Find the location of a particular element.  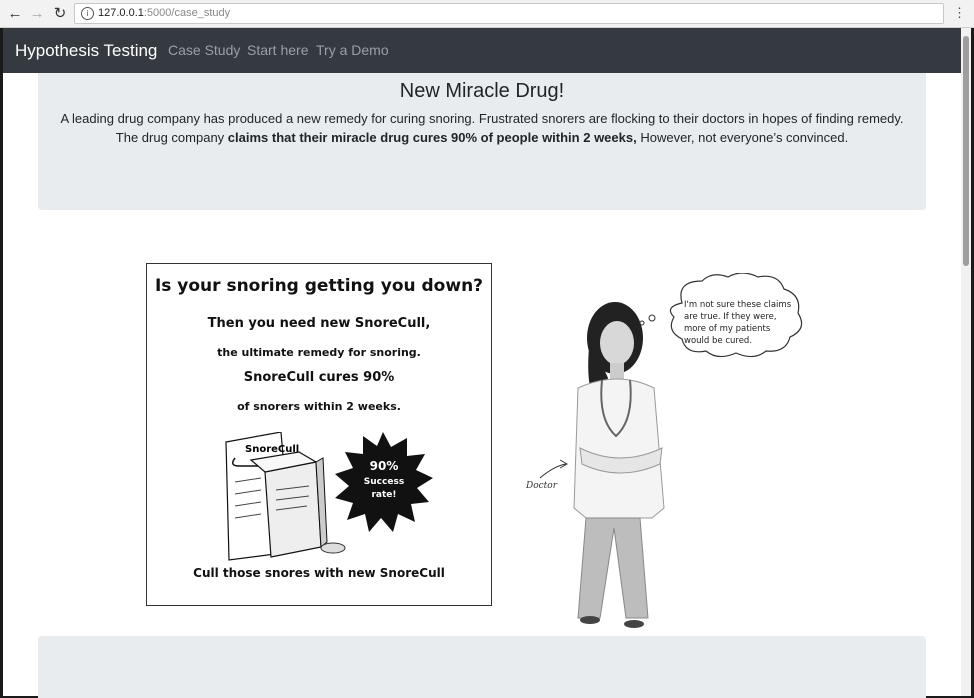

ad-line-2: the ultimate remedy for snoring. is located at coordinates (319, 352).